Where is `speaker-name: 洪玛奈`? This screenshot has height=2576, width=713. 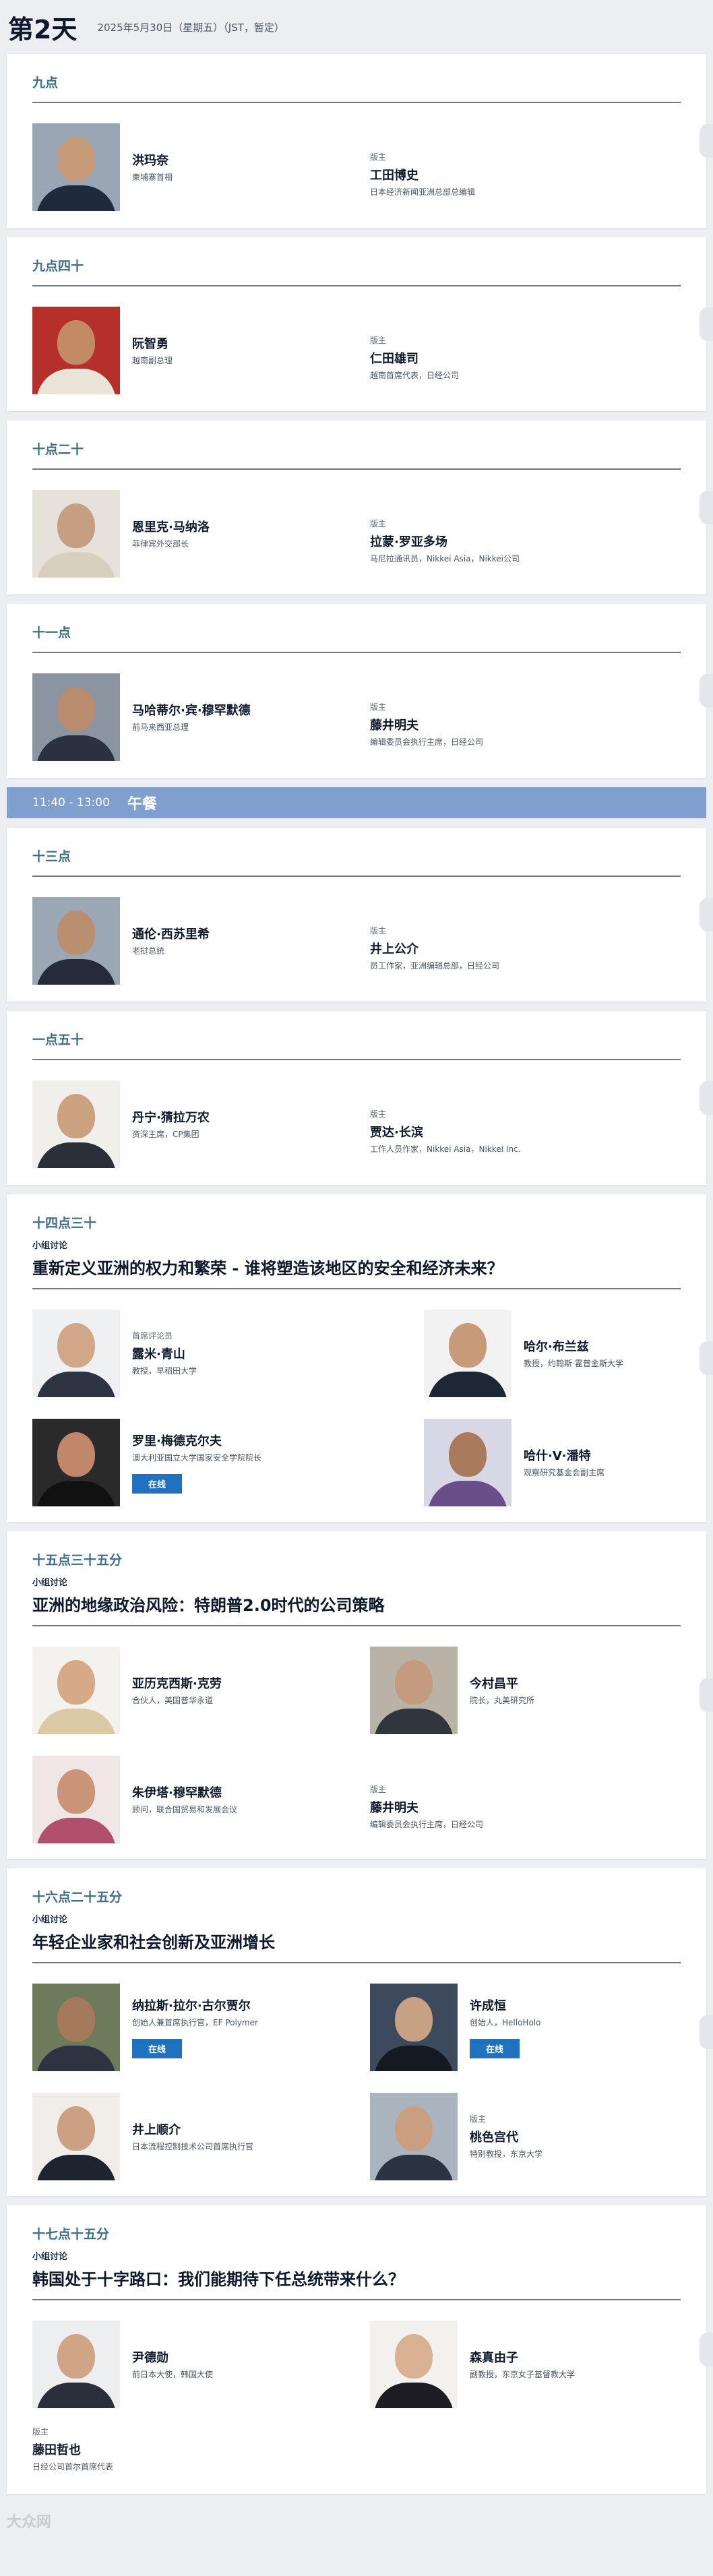 speaker-name: 洪玛奈 is located at coordinates (150, 161).